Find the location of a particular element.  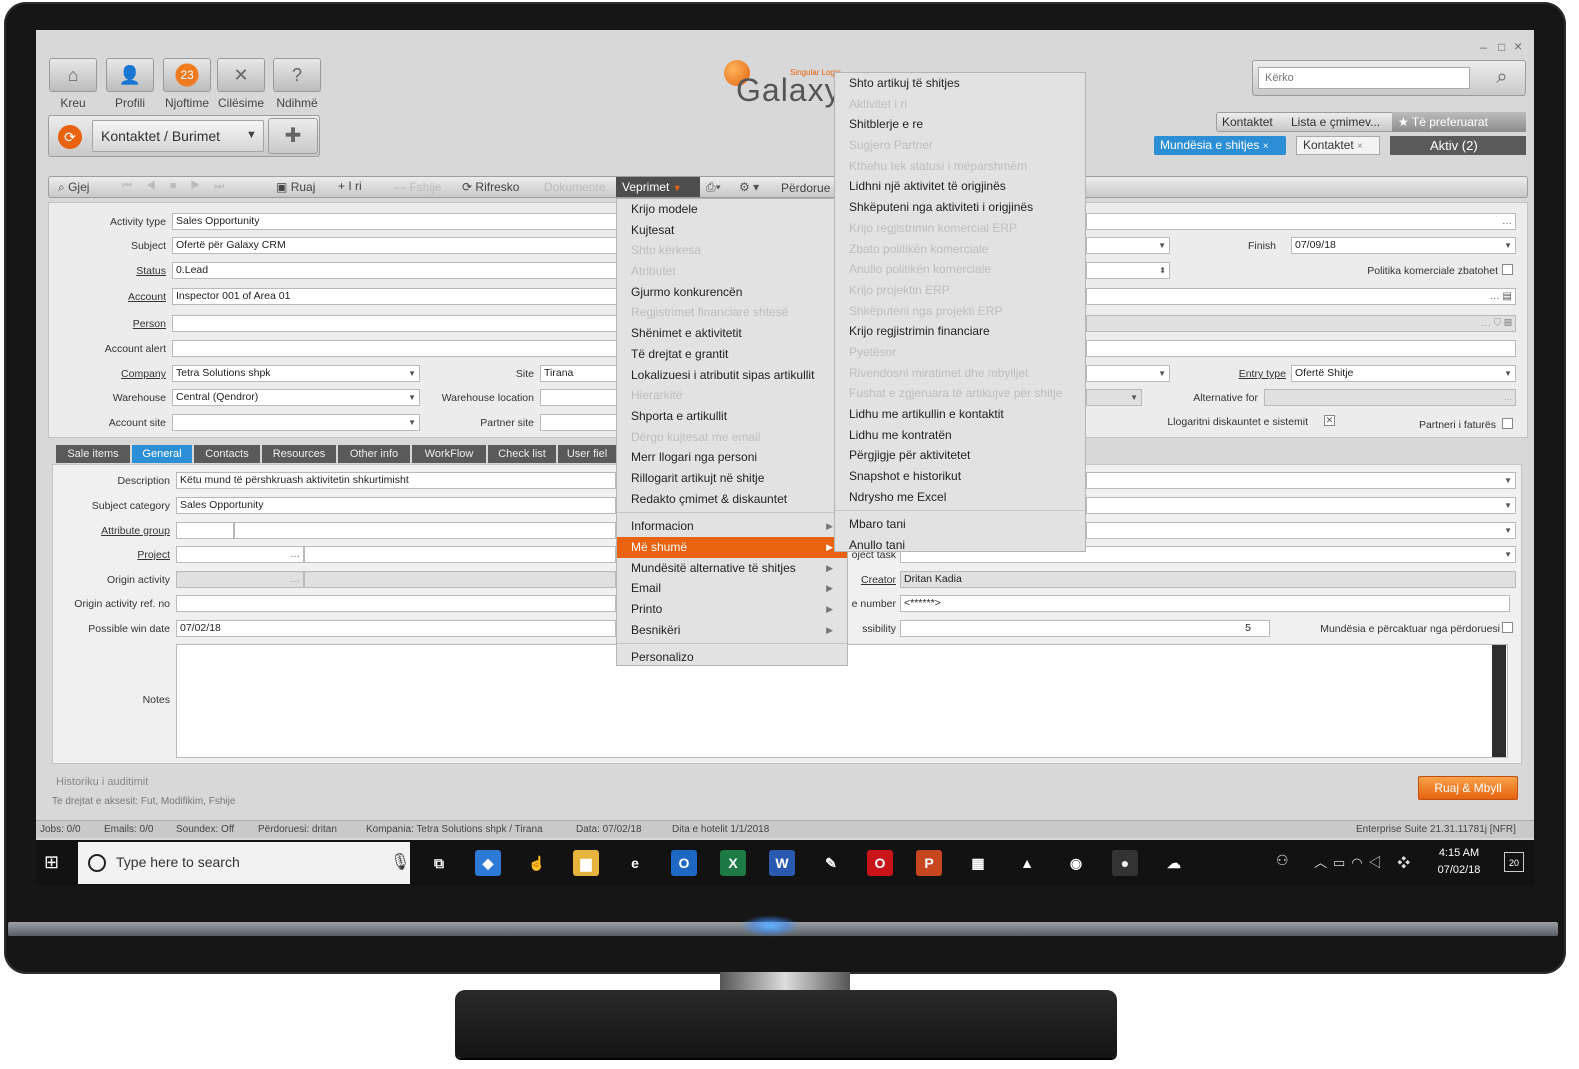

actions-submenu-item-5: Besnikëri ▶ is located at coordinates (732, 630).